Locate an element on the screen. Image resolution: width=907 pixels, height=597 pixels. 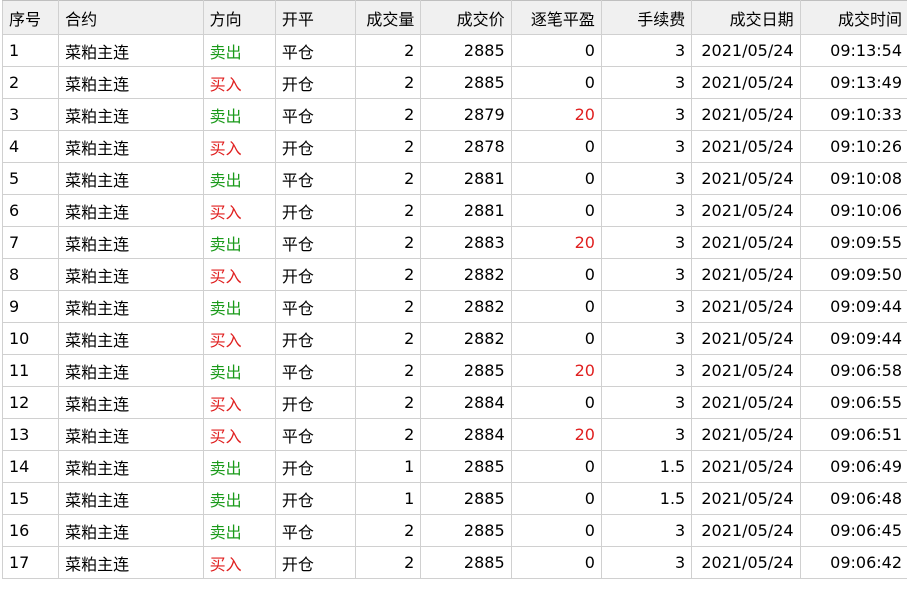
table-row: 10 菜粕主连 买入 开仓 2 2882 0 3 2021/05/24 09:09:44 is located at coordinates (454, 338).